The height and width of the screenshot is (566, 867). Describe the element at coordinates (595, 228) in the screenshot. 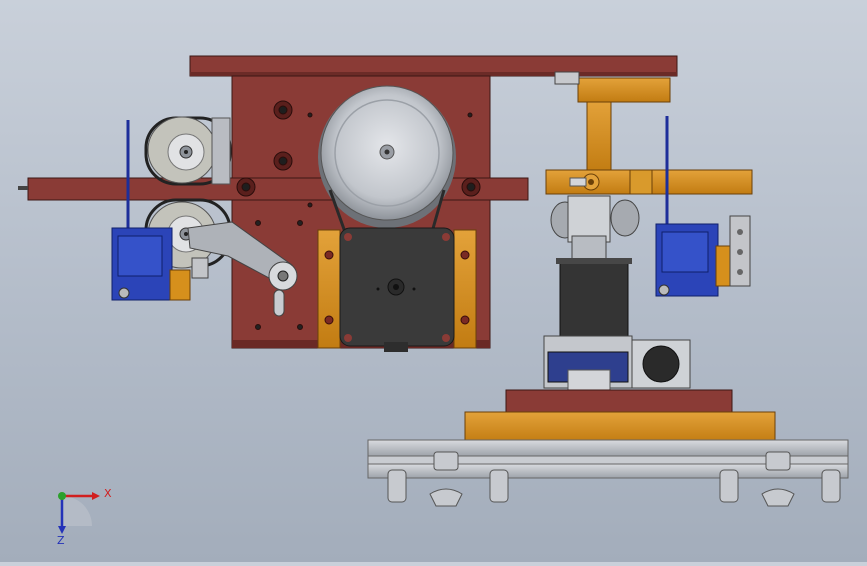

I see `shaft-coupler` at that location.